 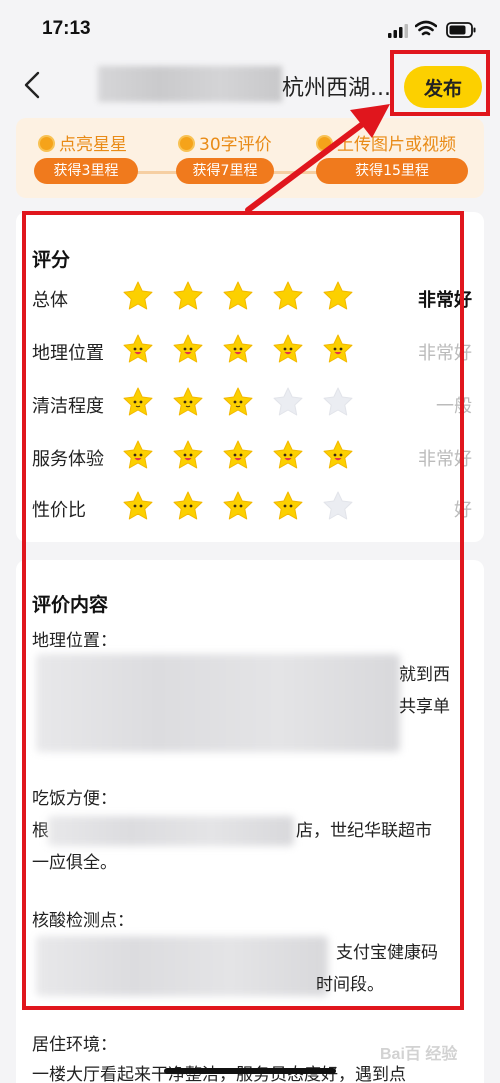 What do you see at coordinates (225, 142) in the screenshot?
I see `reward-title: 30字评价` at bounding box center [225, 142].